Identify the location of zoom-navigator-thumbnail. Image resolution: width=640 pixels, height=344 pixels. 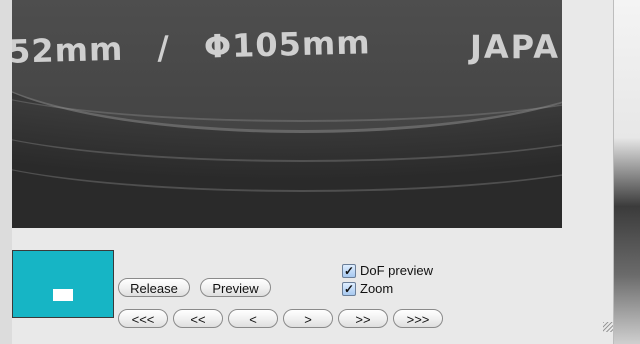
(63, 284).